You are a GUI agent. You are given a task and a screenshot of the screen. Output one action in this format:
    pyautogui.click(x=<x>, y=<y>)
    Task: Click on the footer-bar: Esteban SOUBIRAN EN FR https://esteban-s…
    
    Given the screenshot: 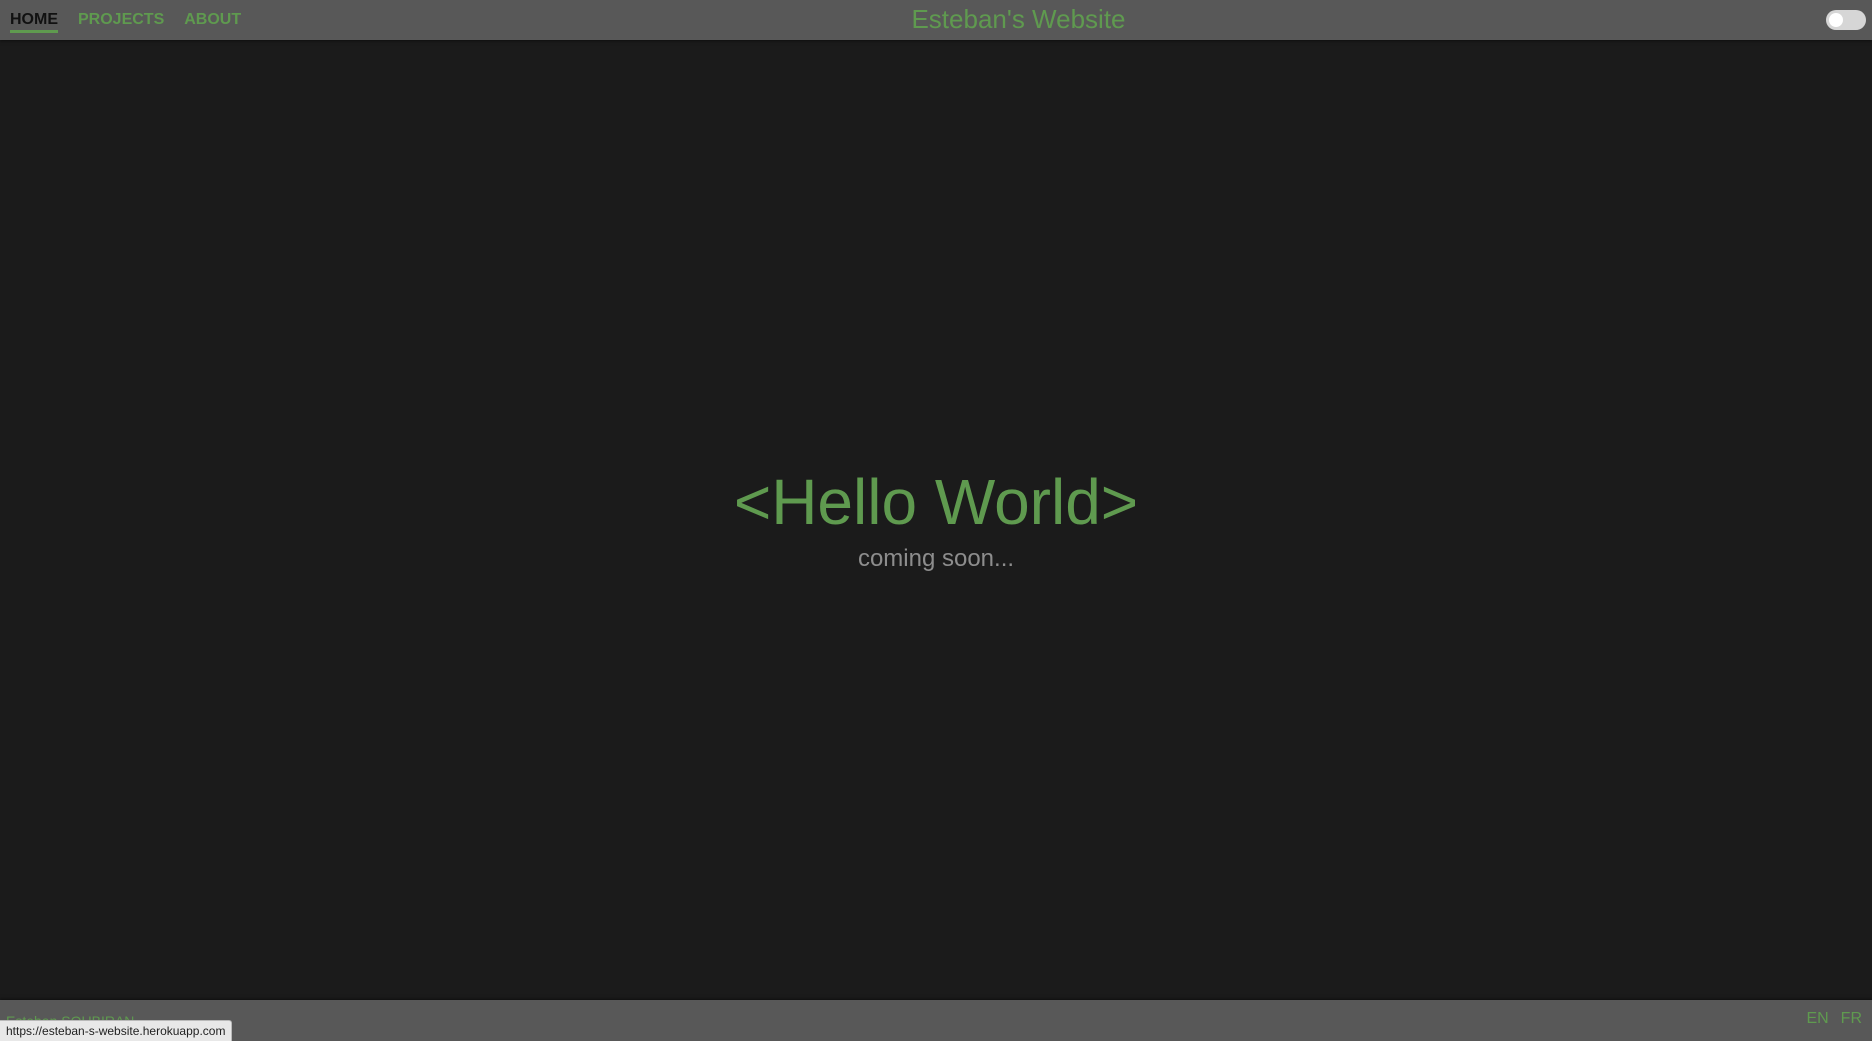 What is the action you would take?
    pyautogui.click(x=936, y=1020)
    